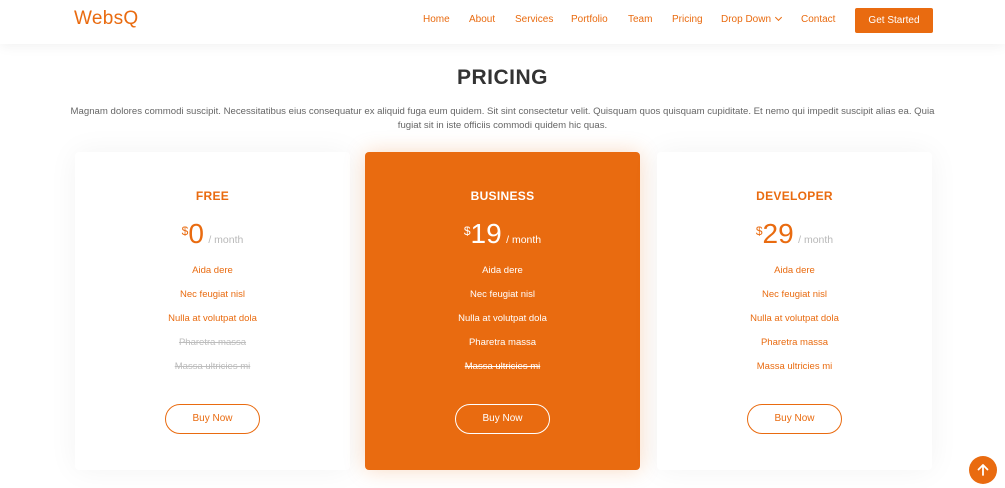 Image resolution: width=1005 pixels, height=488 pixels. I want to click on chevron-down-icon, so click(778, 17).